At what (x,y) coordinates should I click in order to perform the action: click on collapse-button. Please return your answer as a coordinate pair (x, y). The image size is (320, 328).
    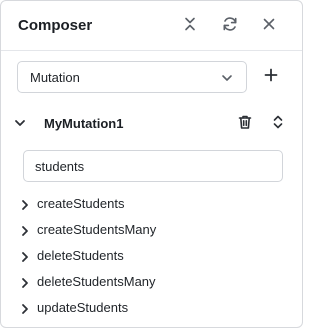
    Looking at the image, I should click on (190, 26).